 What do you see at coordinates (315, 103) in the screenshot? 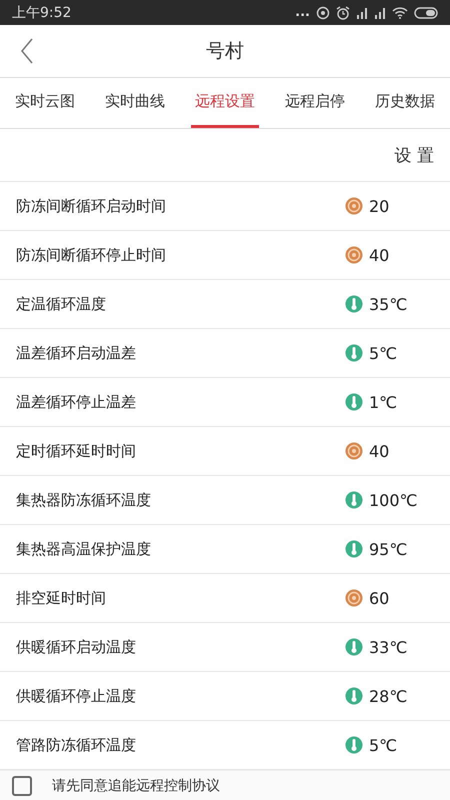
I see `tab: 远程启停` at bounding box center [315, 103].